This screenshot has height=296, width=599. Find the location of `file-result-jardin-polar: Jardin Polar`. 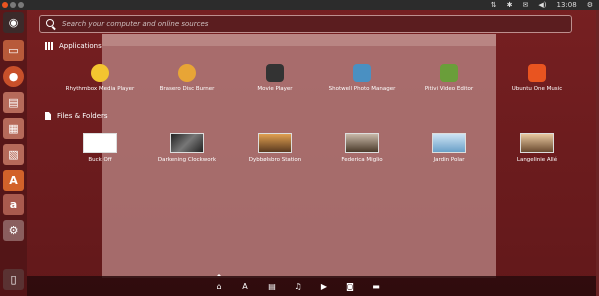

file-result-jardin-polar: Jardin Polar is located at coordinates (449, 148).